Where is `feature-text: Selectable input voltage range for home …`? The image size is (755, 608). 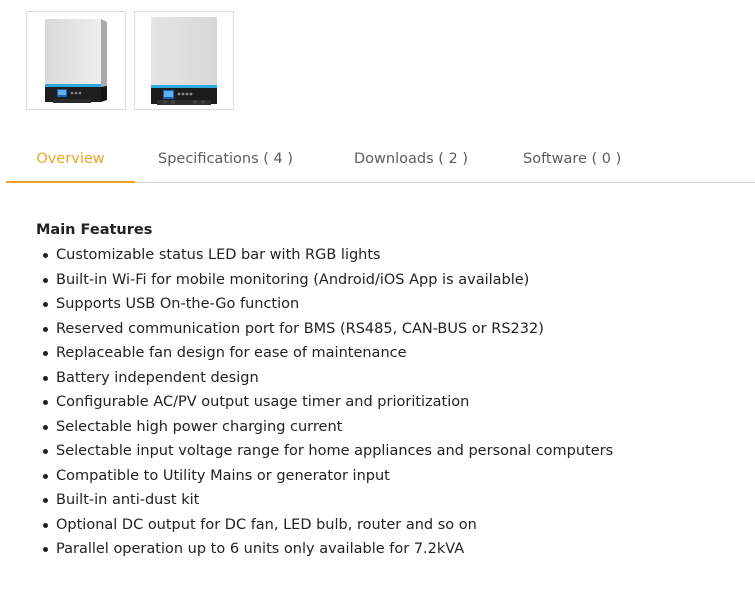
feature-text: Selectable input voltage range for home … is located at coordinates (335, 451).